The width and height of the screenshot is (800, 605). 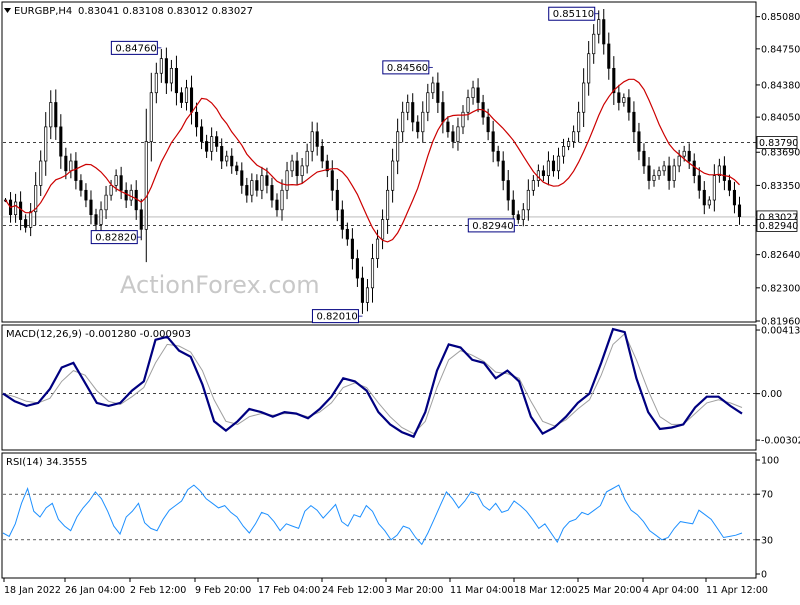 I want to click on price-tick-label: 0.83350, so click(x=780, y=186).